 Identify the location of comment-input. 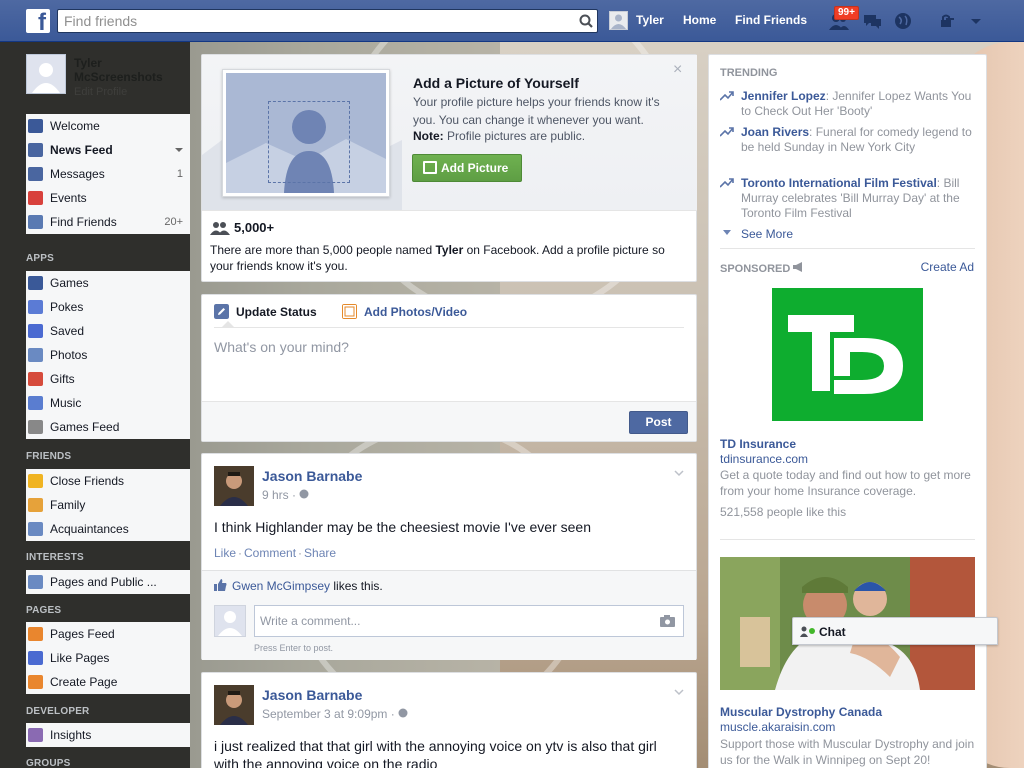
(450, 621).